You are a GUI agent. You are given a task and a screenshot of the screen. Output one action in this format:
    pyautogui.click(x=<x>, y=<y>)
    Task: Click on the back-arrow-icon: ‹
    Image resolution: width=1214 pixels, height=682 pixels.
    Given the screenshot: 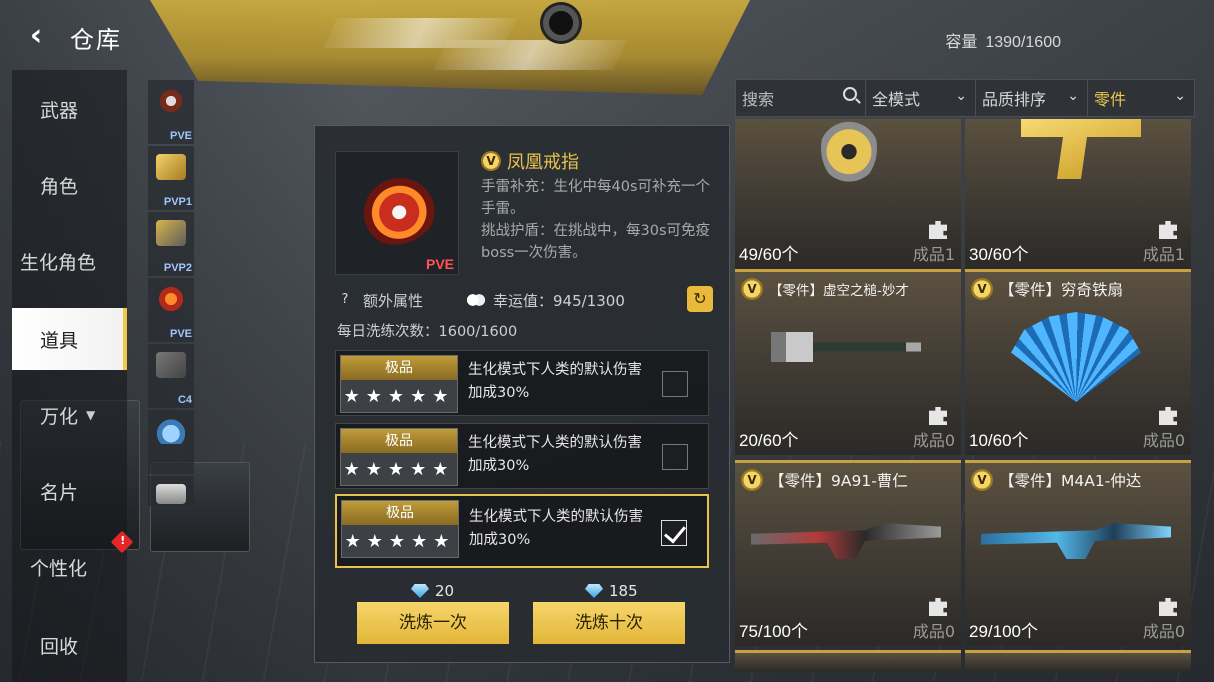 What is the action you would take?
    pyautogui.click(x=36, y=35)
    